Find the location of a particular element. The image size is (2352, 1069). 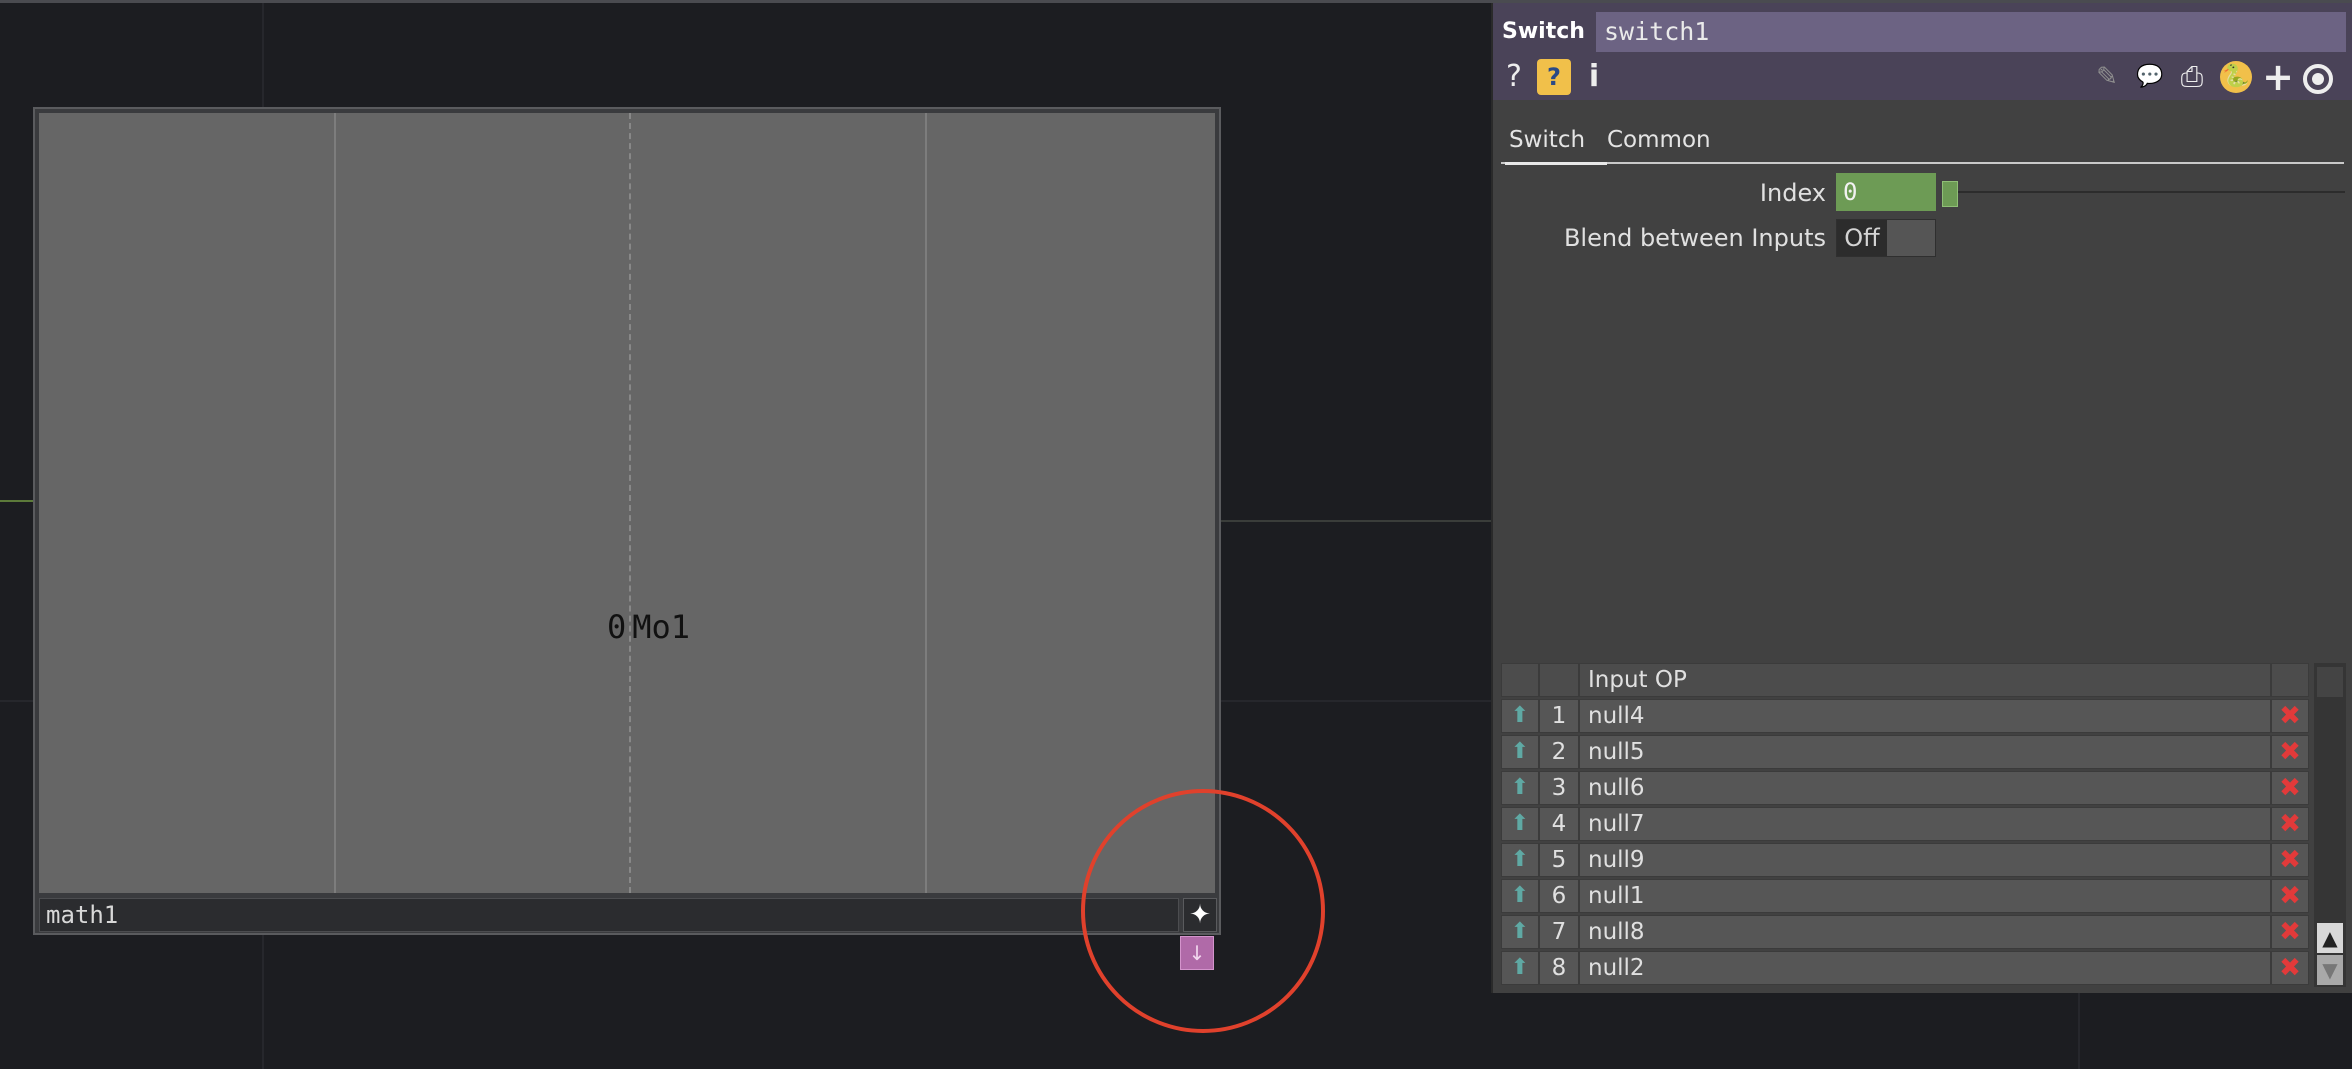

python-icon: 🐍 is located at coordinates (2236, 77).